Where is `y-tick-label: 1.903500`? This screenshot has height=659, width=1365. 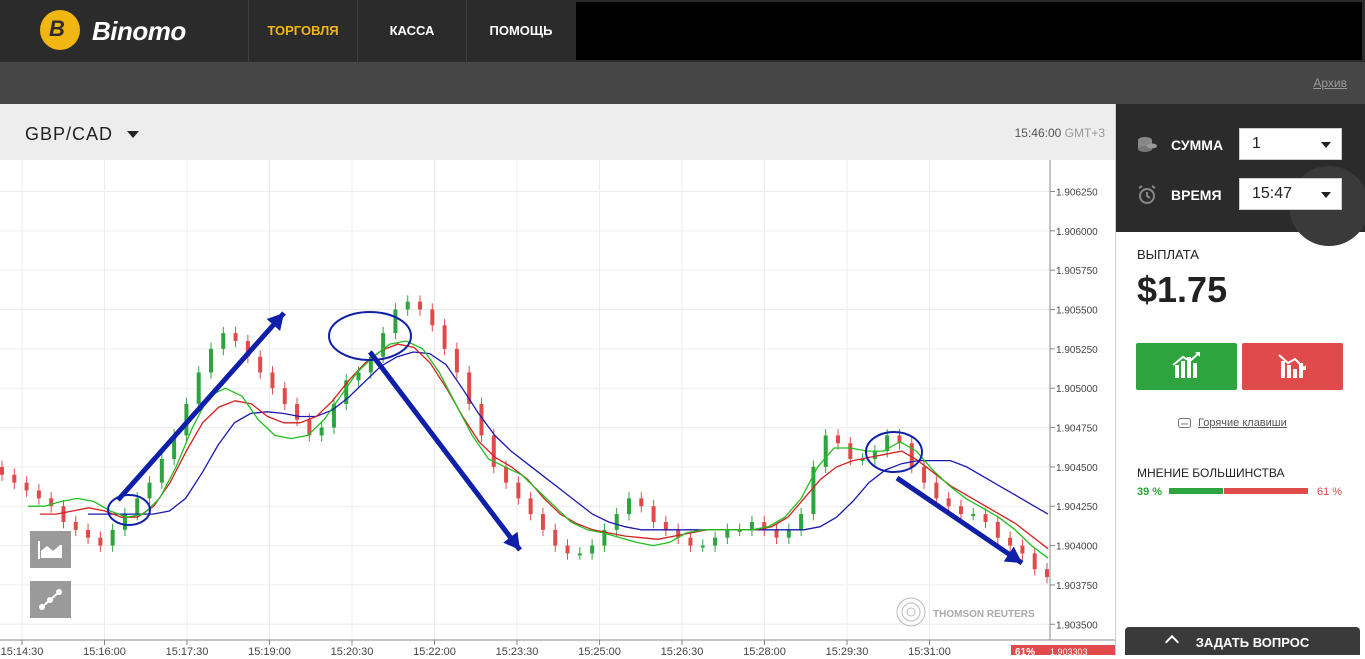 y-tick-label: 1.903500 is located at coordinates (1077, 625).